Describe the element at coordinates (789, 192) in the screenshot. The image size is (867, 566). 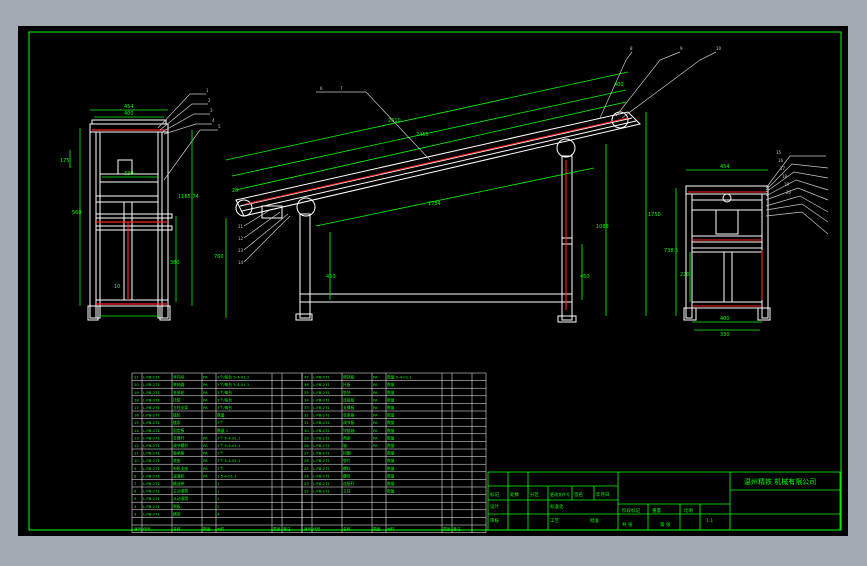
I see `callout-right-20: 20` at that location.